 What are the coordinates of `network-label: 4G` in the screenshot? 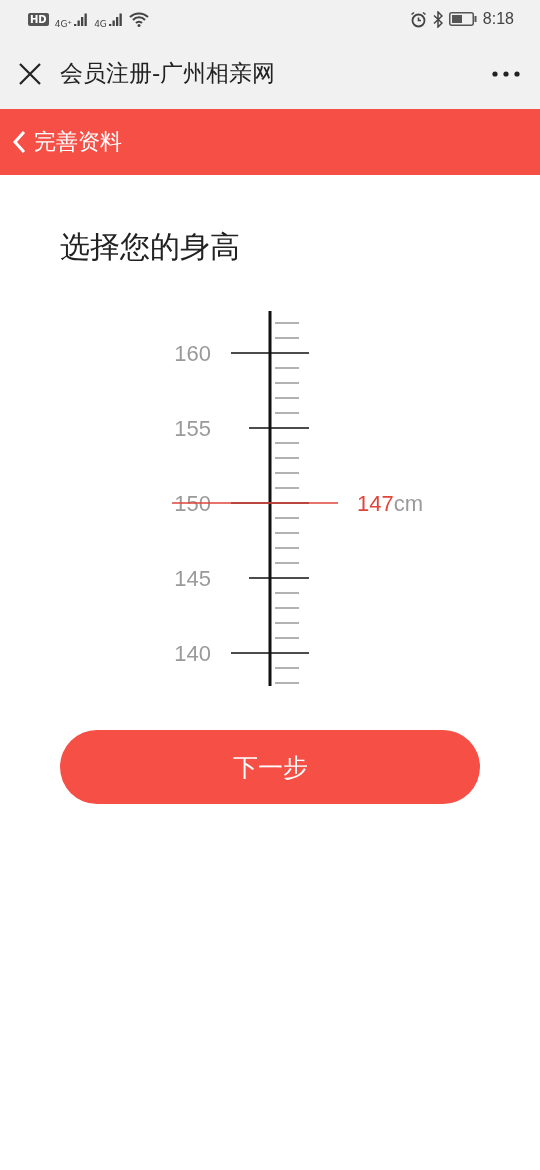 It's located at (100, 23).